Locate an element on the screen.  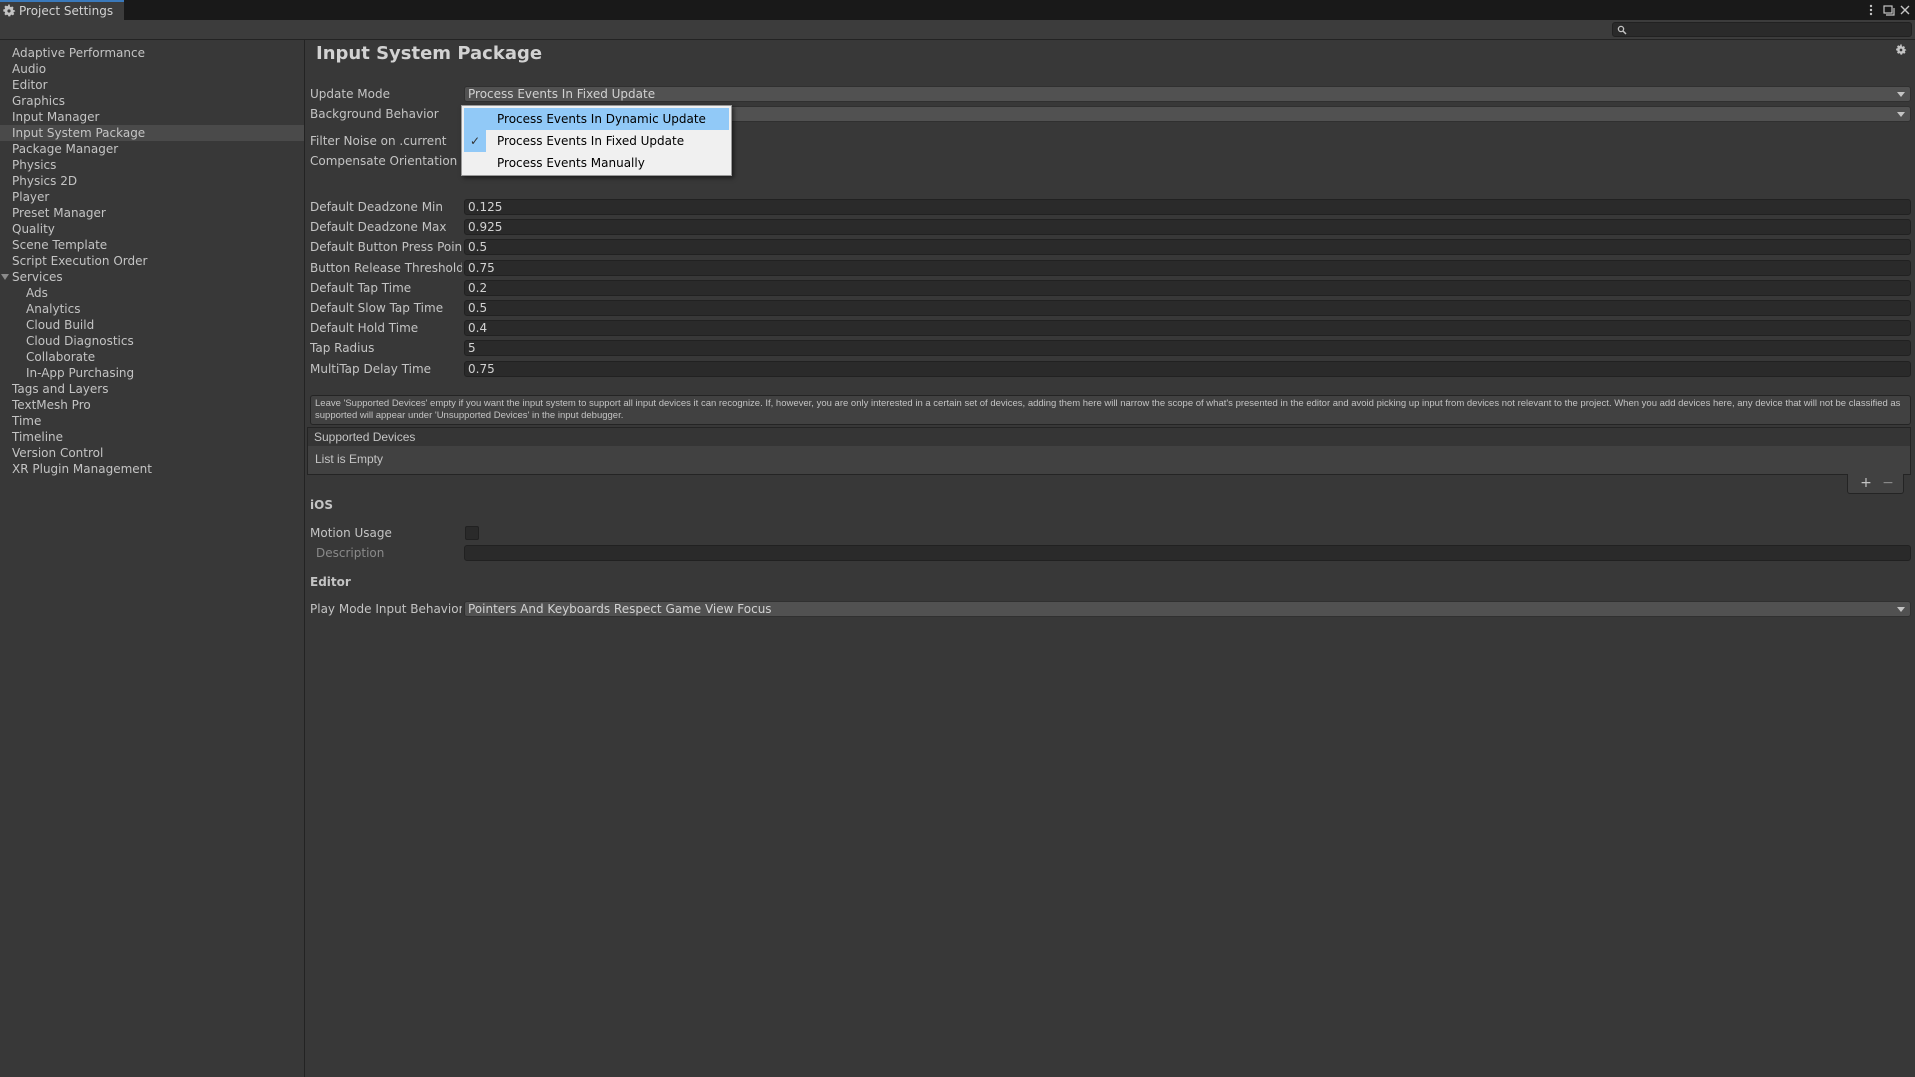
sidebar-item-graphics: Graphics is located at coordinates (152, 101).